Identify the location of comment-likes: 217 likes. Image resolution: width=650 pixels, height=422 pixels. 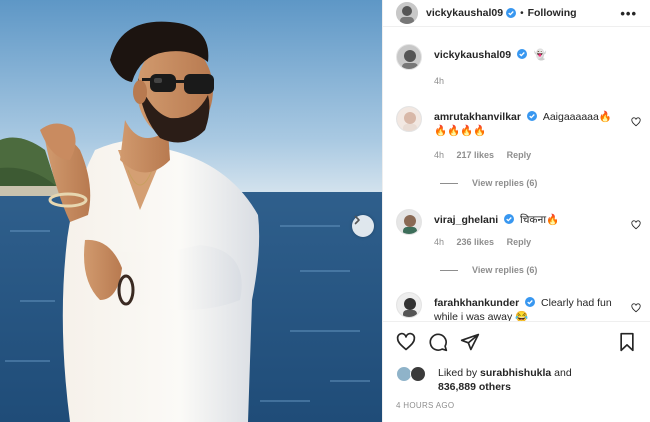
(476, 155).